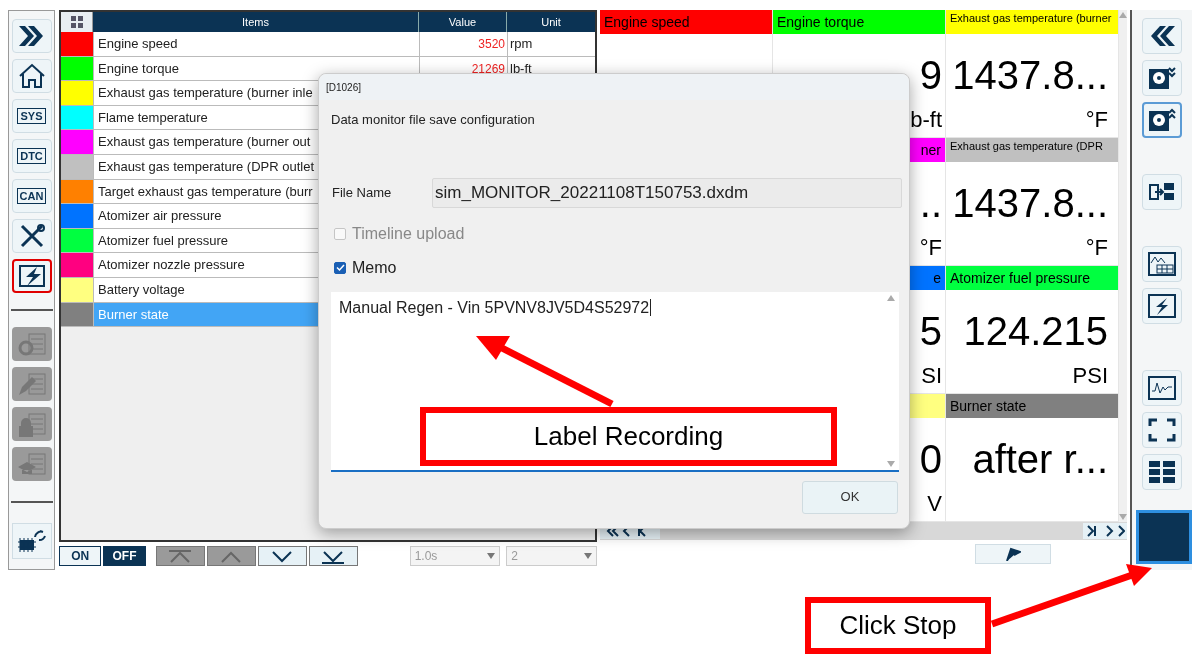  I want to click on tile-title: Burner state, so click(988, 406).